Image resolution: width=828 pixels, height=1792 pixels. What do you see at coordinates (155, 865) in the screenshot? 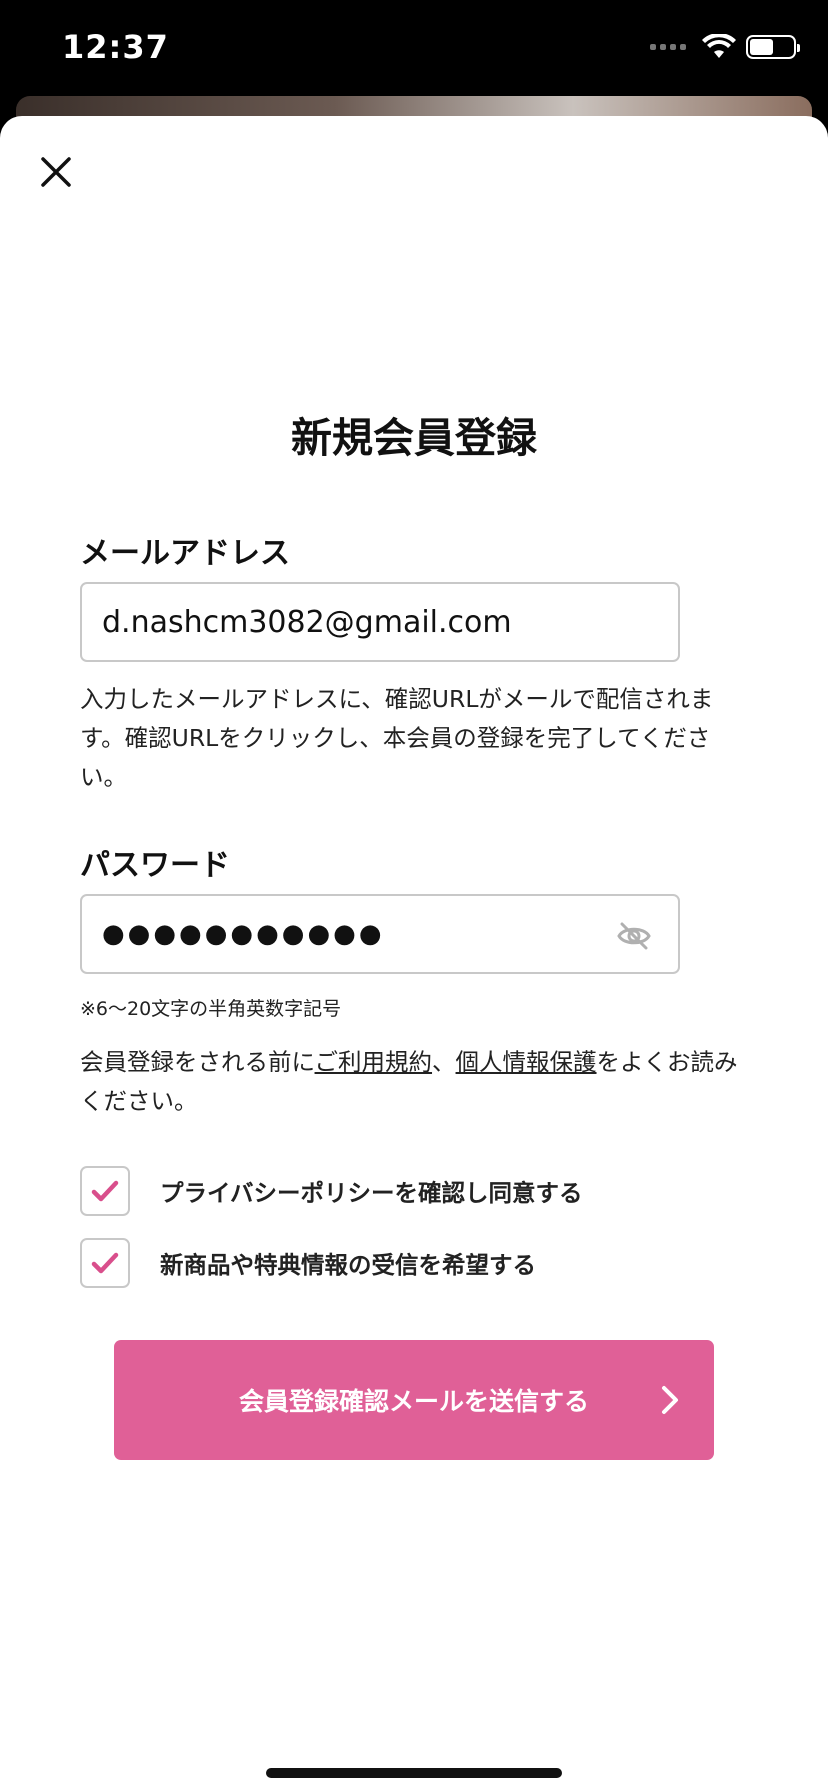
I see `password-label: パスワード` at bounding box center [155, 865].